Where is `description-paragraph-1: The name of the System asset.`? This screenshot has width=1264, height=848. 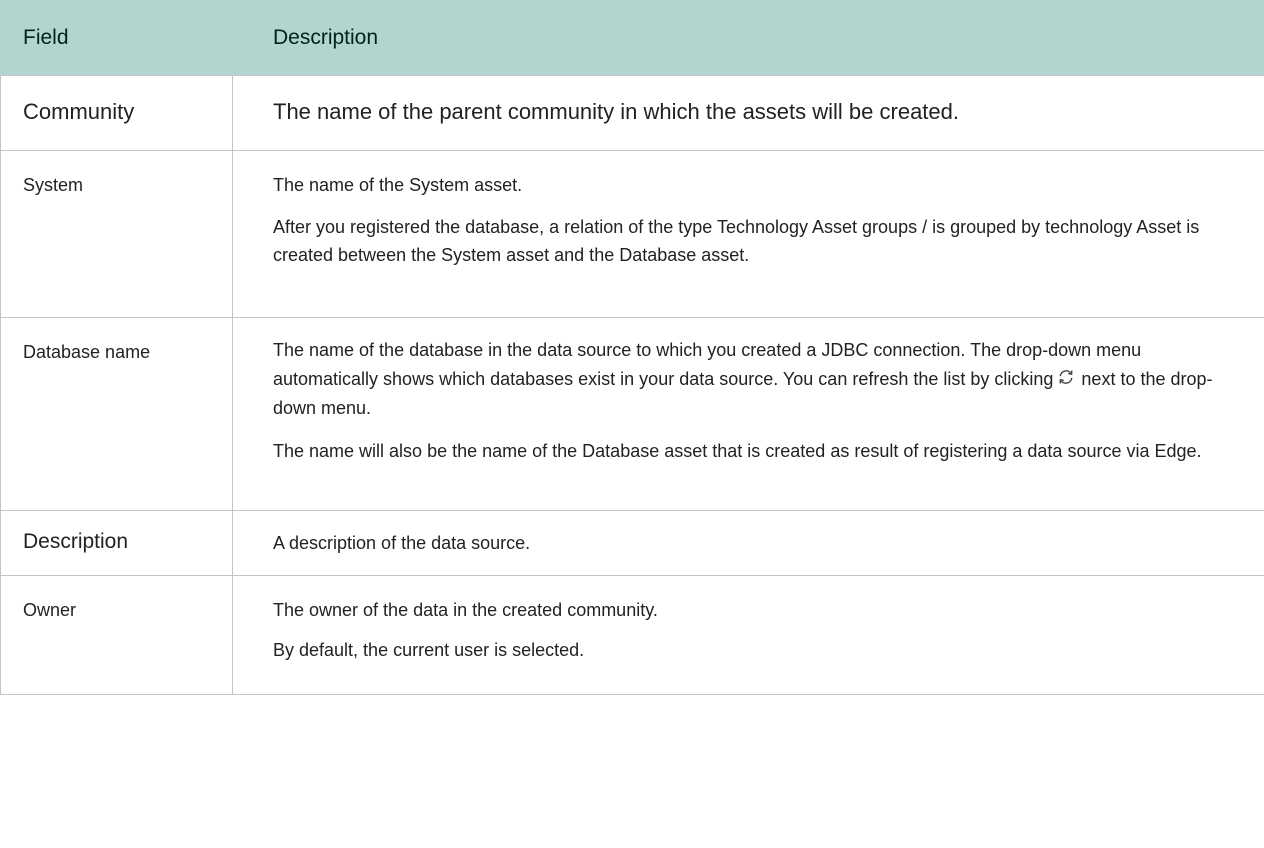 description-paragraph-1: The name of the System asset. is located at coordinates (398, 185).